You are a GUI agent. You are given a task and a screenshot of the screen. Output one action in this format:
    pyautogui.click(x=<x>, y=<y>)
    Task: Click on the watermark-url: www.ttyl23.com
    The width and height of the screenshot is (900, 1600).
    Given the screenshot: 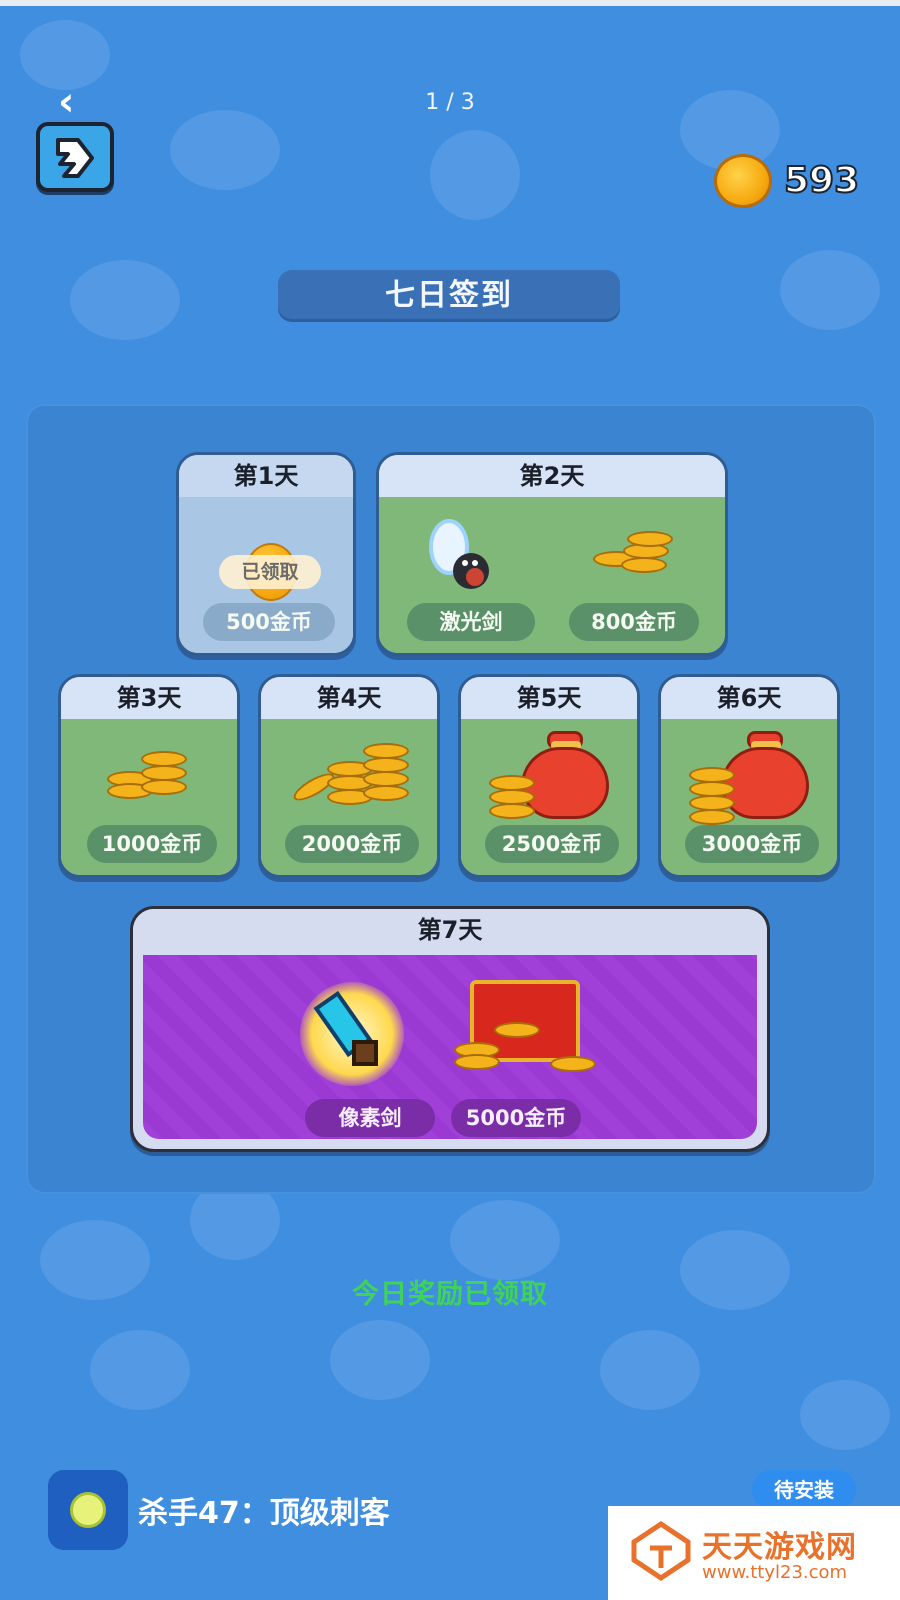 What is the action you would take?
    pyautogui.click(x=775, y=1572)
    